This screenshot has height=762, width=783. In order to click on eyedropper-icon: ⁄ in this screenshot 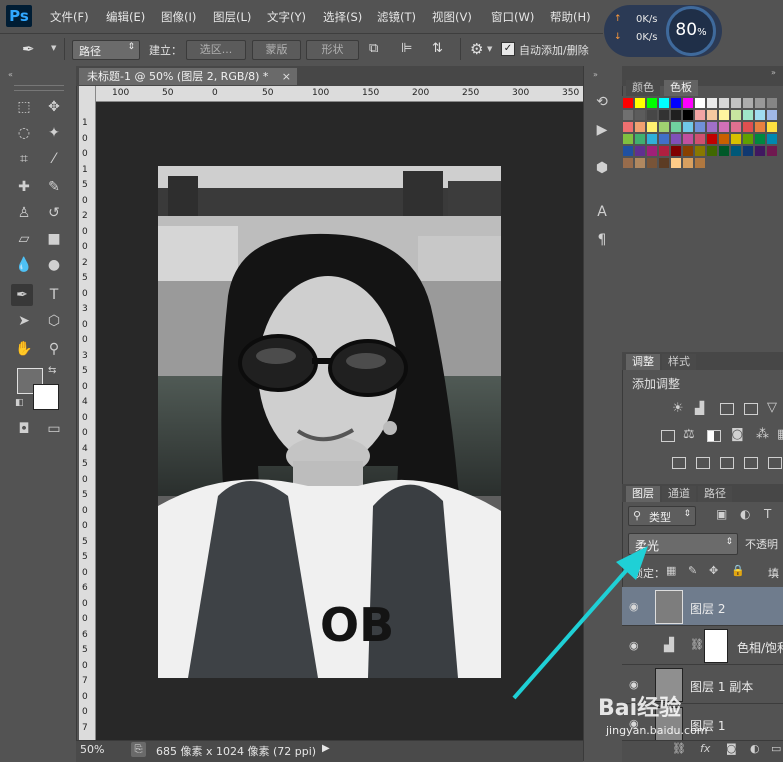, I will do `click(54, 159)`.